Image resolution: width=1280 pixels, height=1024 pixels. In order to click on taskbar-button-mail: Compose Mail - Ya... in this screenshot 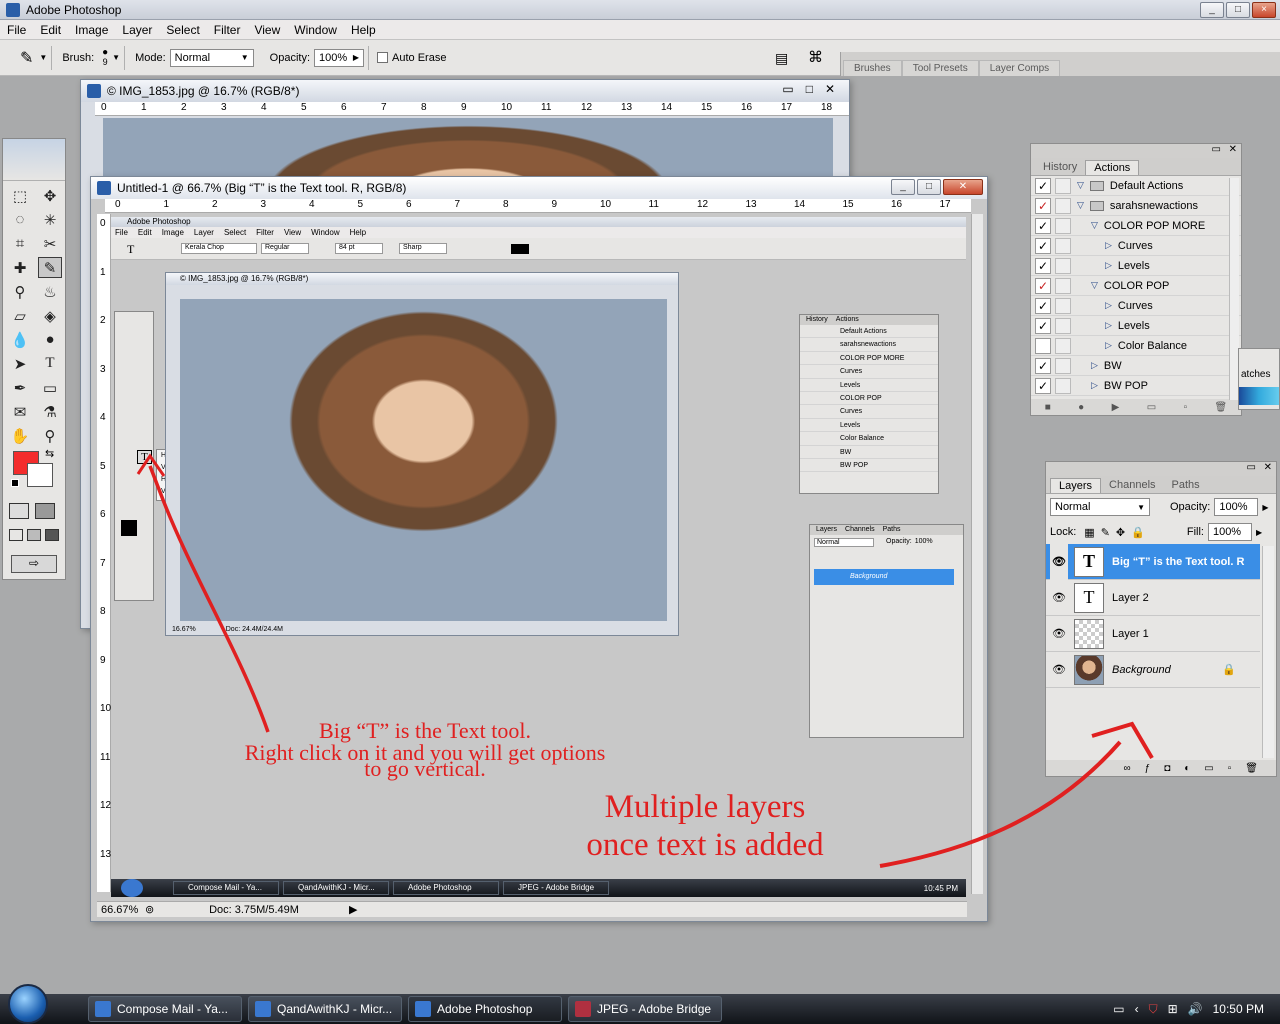, I will do `click(165, 1009)`.